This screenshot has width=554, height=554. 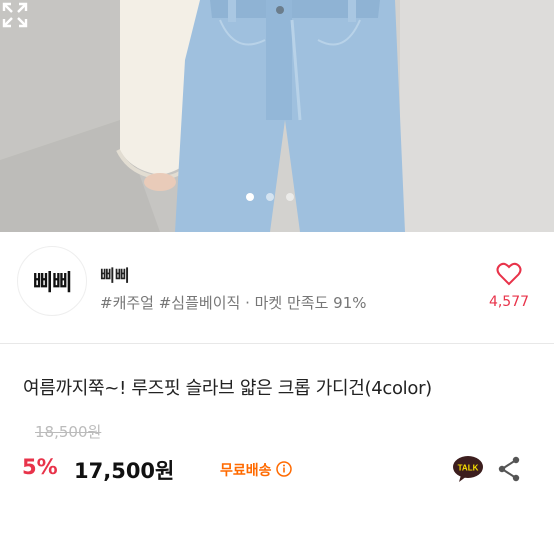 I want to click on share-icon, so click(x=509, y=469).